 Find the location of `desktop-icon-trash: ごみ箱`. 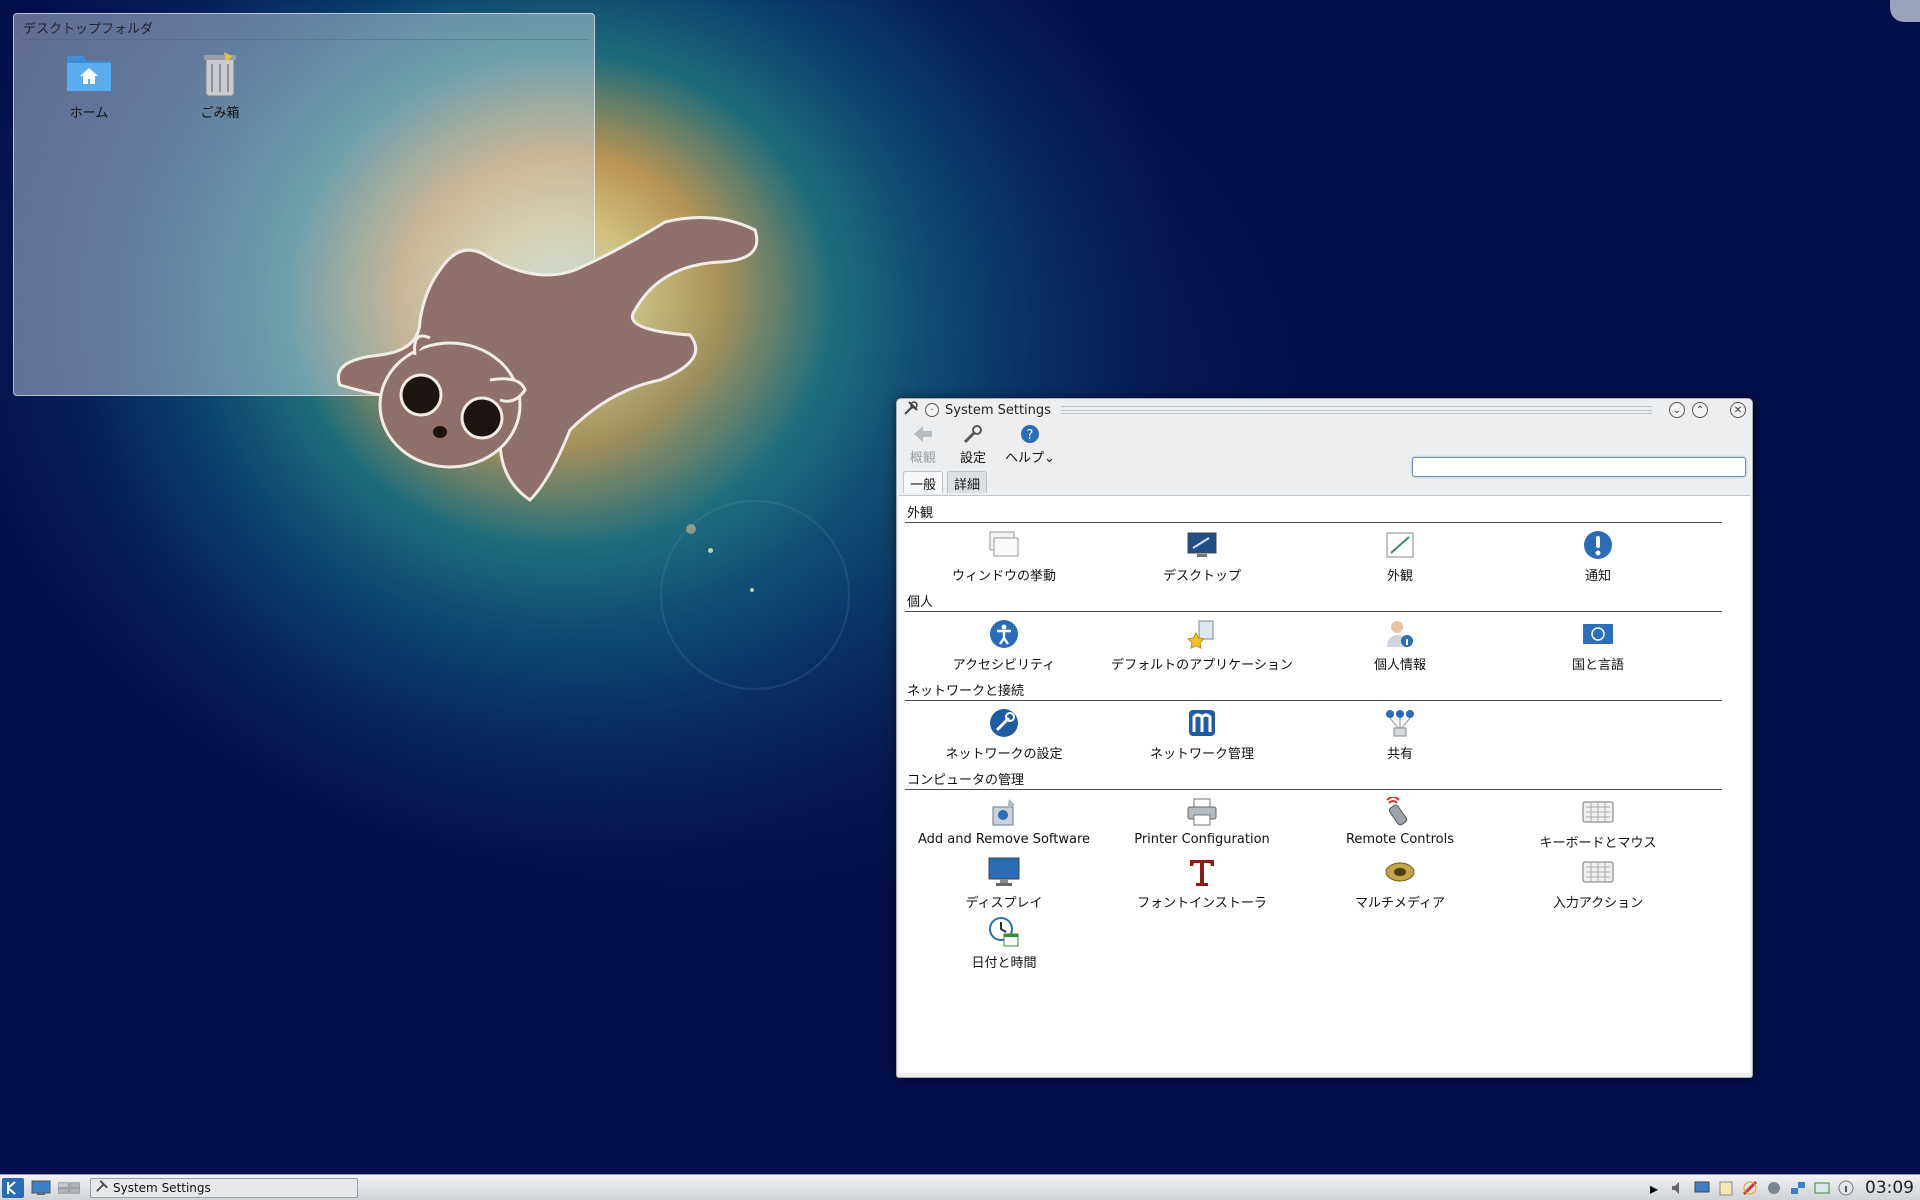

desktop-icon-trash: ごみ箱 is located at coordinates (220, 85).